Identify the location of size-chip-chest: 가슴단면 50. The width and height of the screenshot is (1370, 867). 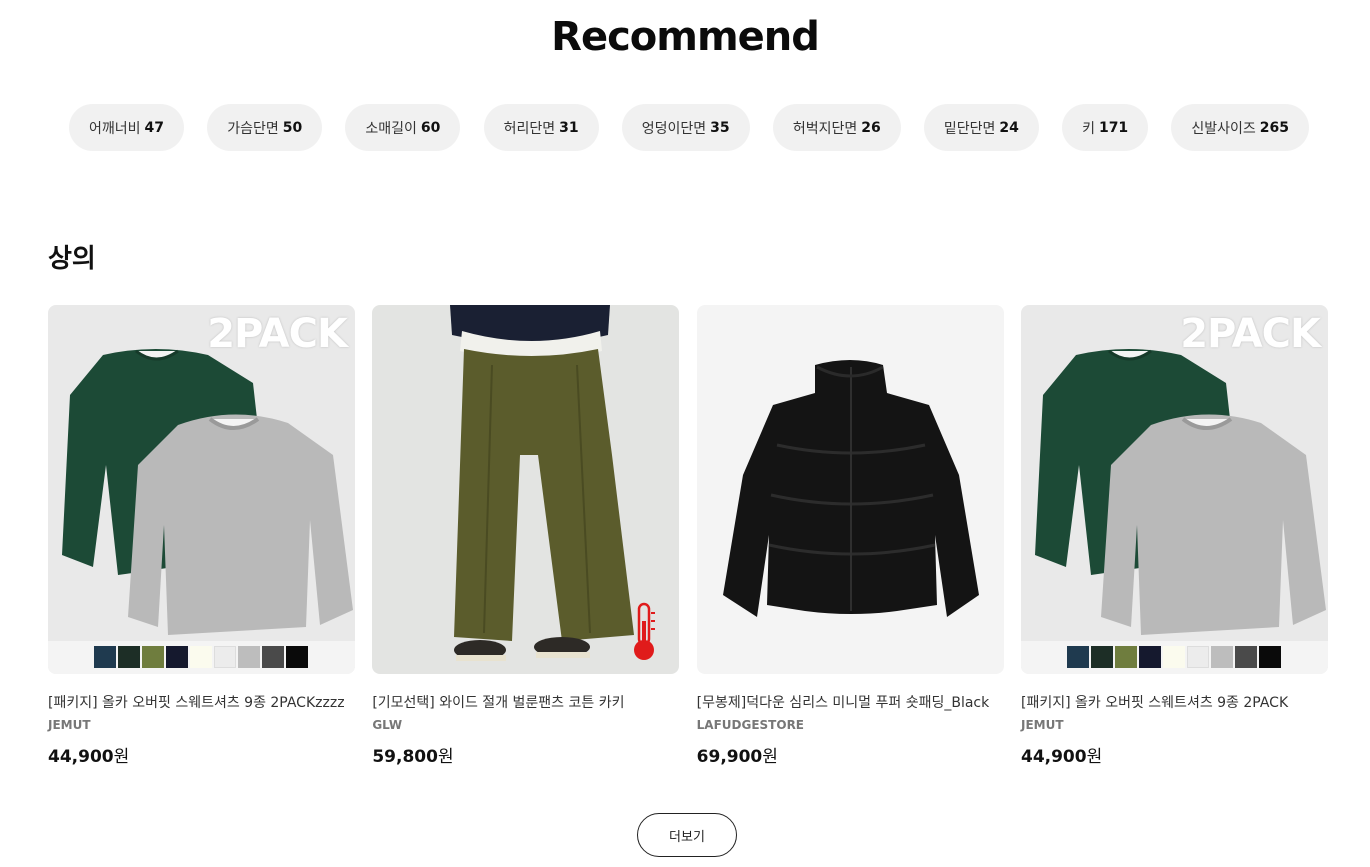
(265, 127).